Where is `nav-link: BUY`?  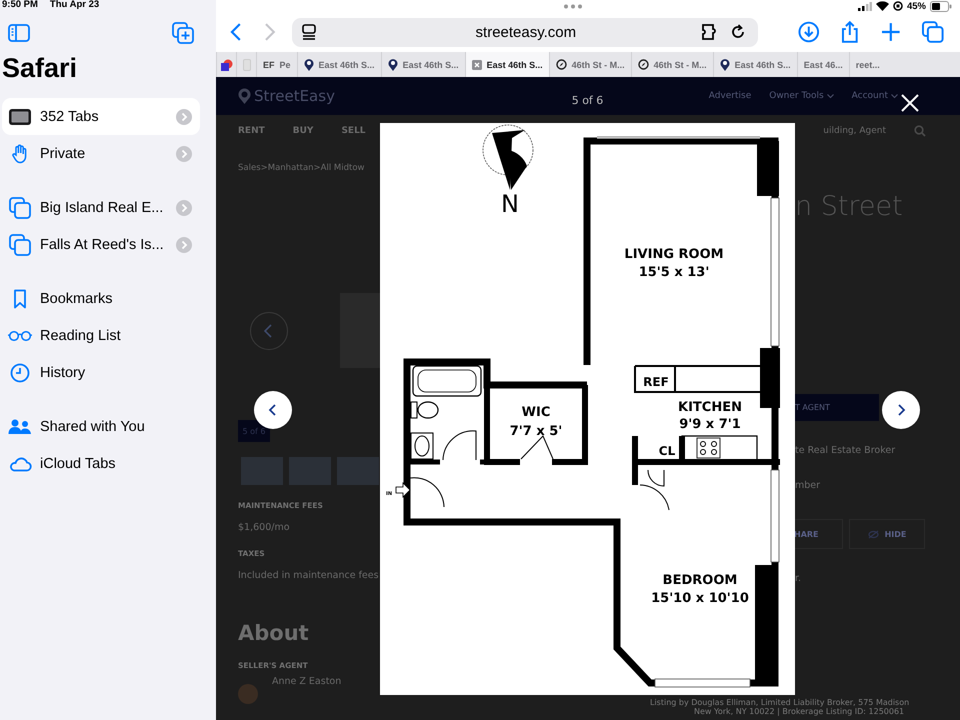 nav-link: BUY is located at coordinates (303, 131).